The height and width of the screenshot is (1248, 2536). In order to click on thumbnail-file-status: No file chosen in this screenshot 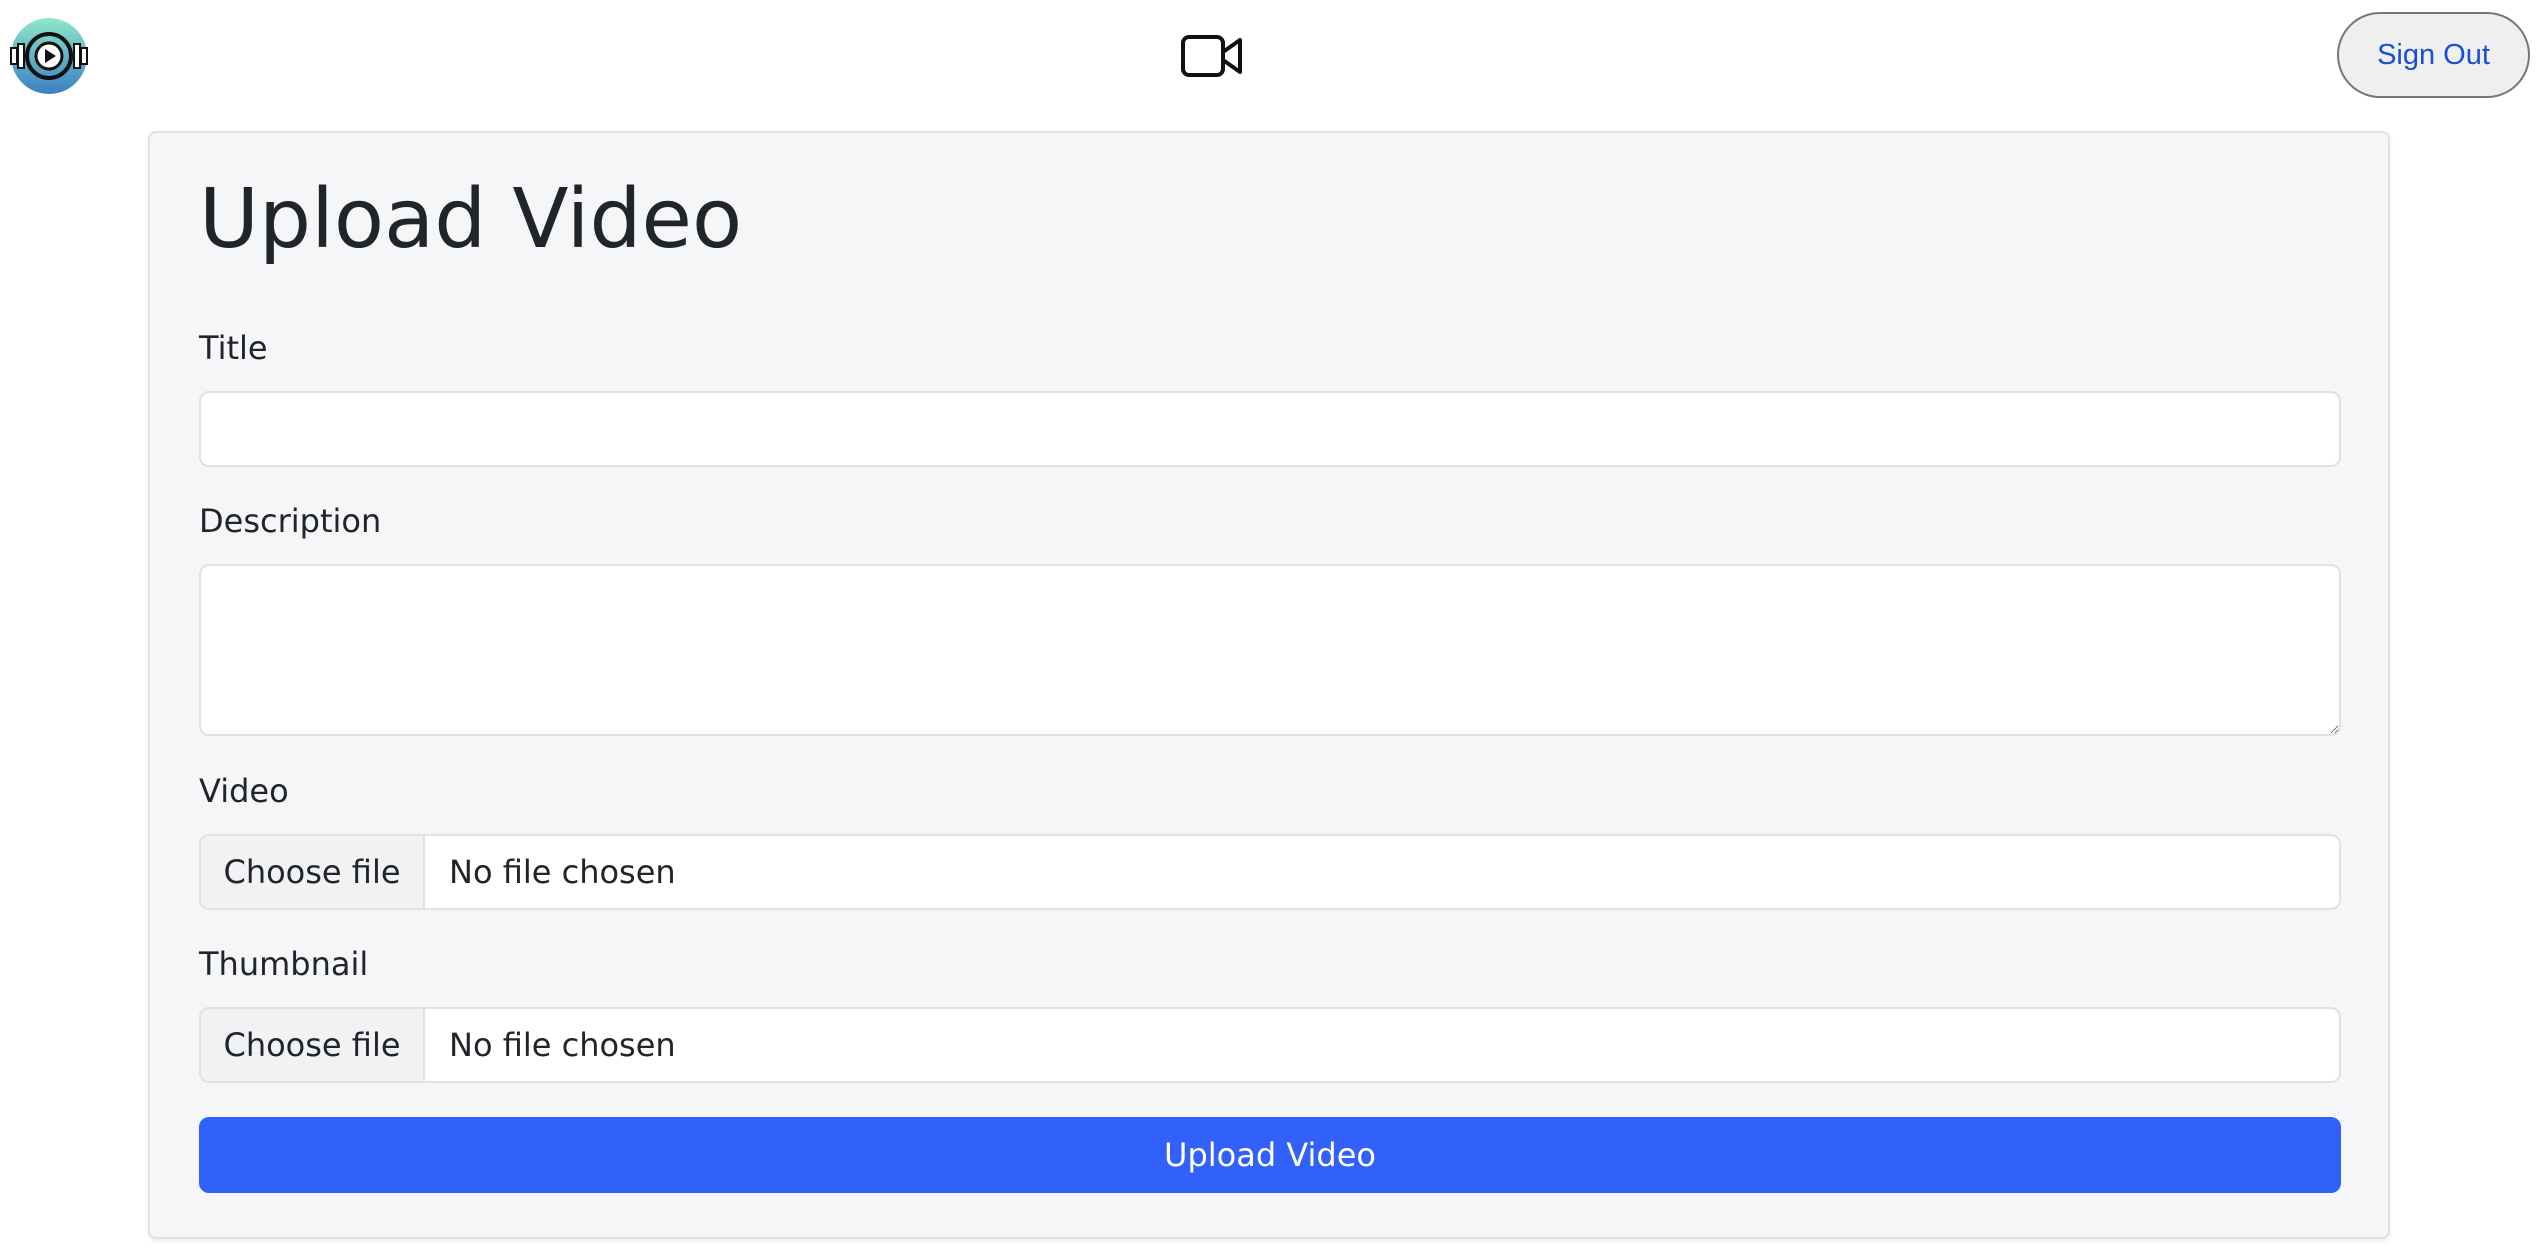, I will do `click(562, 1045)`.